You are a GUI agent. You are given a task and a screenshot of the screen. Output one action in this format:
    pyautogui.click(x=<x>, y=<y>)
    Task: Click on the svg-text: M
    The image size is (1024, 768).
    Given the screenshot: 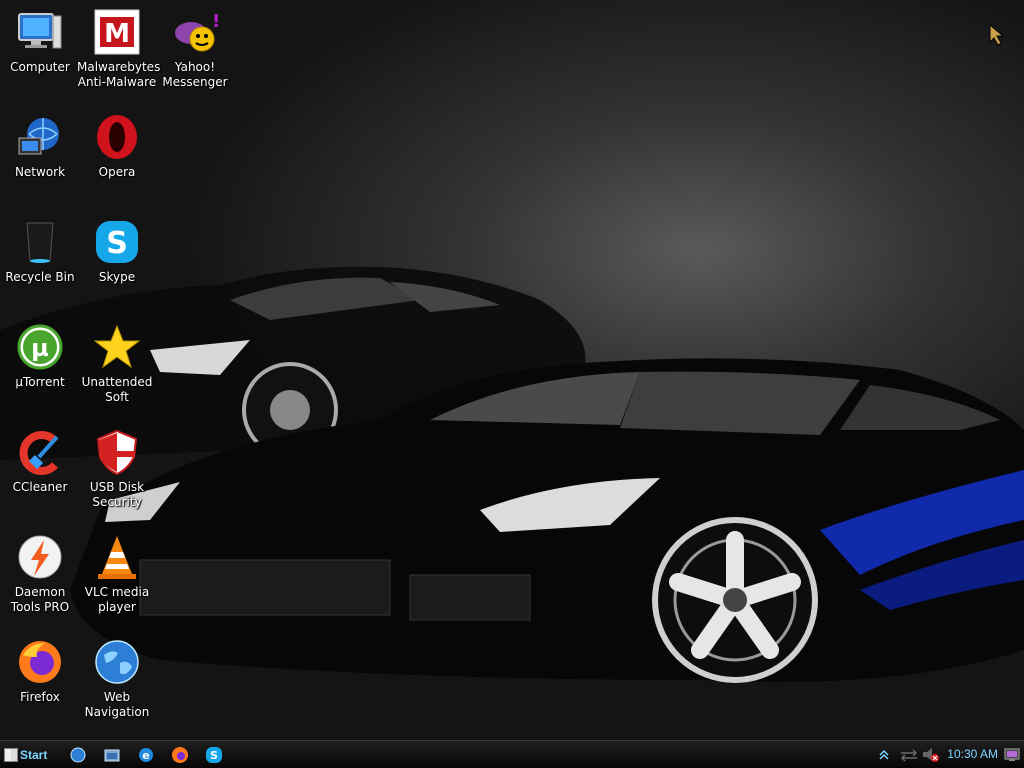 What is the action you would take?
    pyautogui.click(x=117, y=34)
    